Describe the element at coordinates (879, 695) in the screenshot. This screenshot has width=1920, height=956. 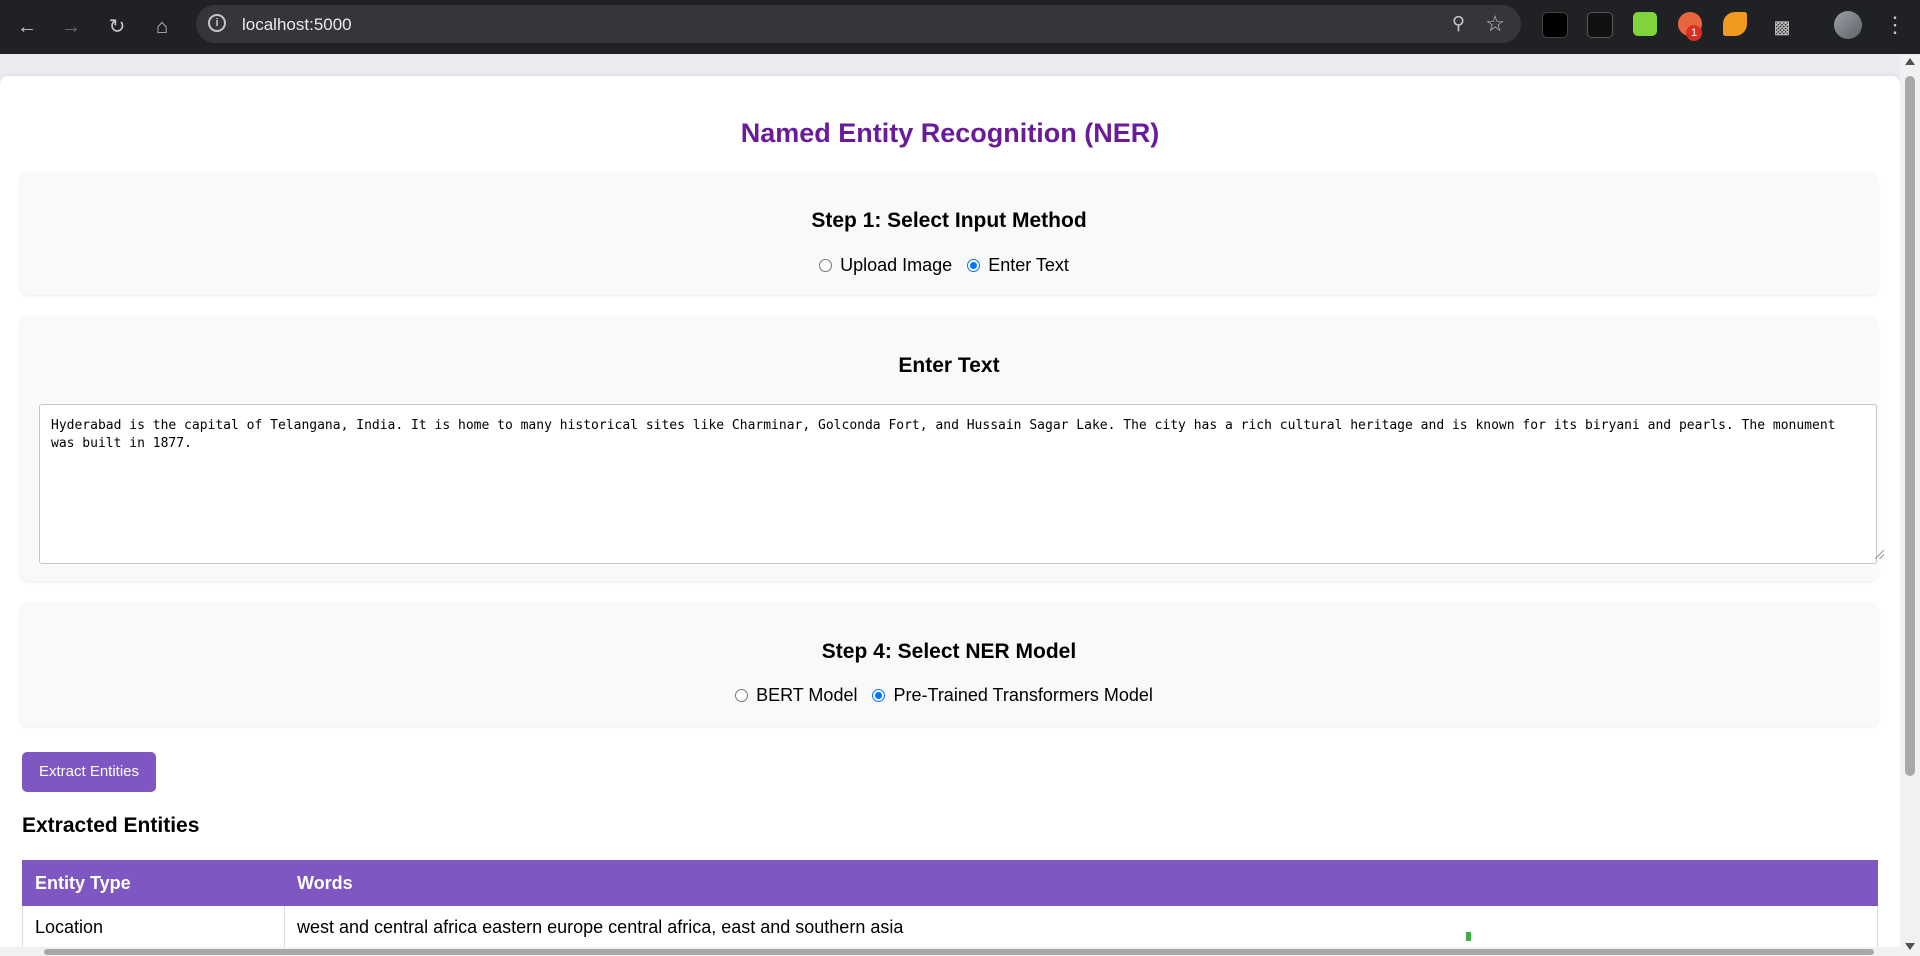
I see `pretrained-model-radio` at that location.